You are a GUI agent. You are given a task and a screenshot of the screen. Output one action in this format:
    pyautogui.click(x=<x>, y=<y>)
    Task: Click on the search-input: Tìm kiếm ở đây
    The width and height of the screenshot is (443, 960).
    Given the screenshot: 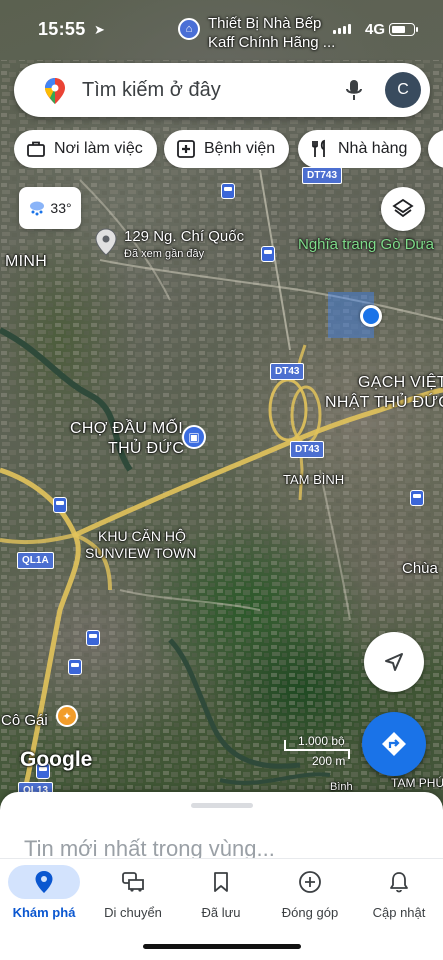 What is the action you would take?
    pyautogui.click(x=151, y=90)
    